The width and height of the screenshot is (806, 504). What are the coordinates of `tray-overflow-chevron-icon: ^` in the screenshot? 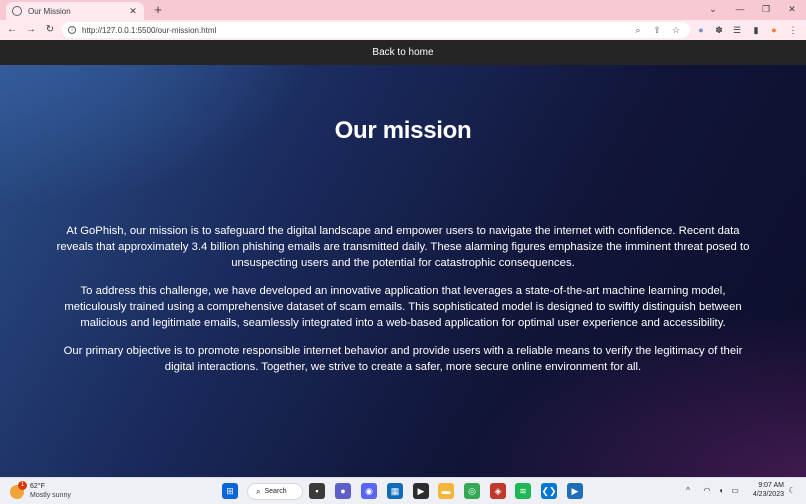 It's located at (688, 491).